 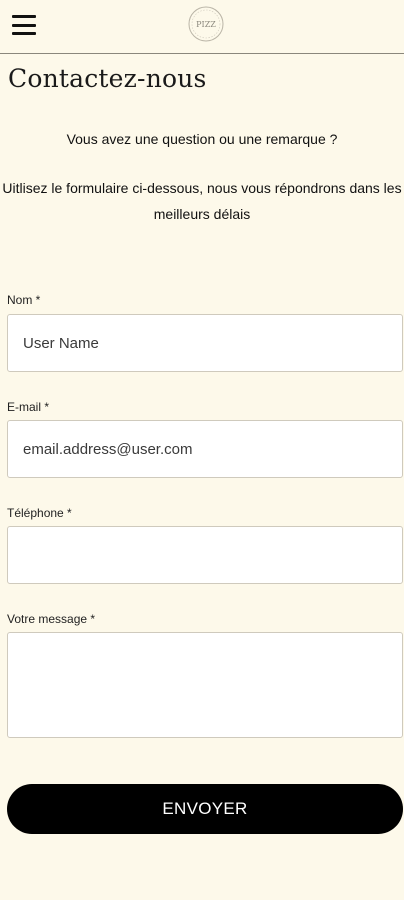 I want to click on intro-question: Vous avez une question ou une remarque ?, so click(x=202, y=139).